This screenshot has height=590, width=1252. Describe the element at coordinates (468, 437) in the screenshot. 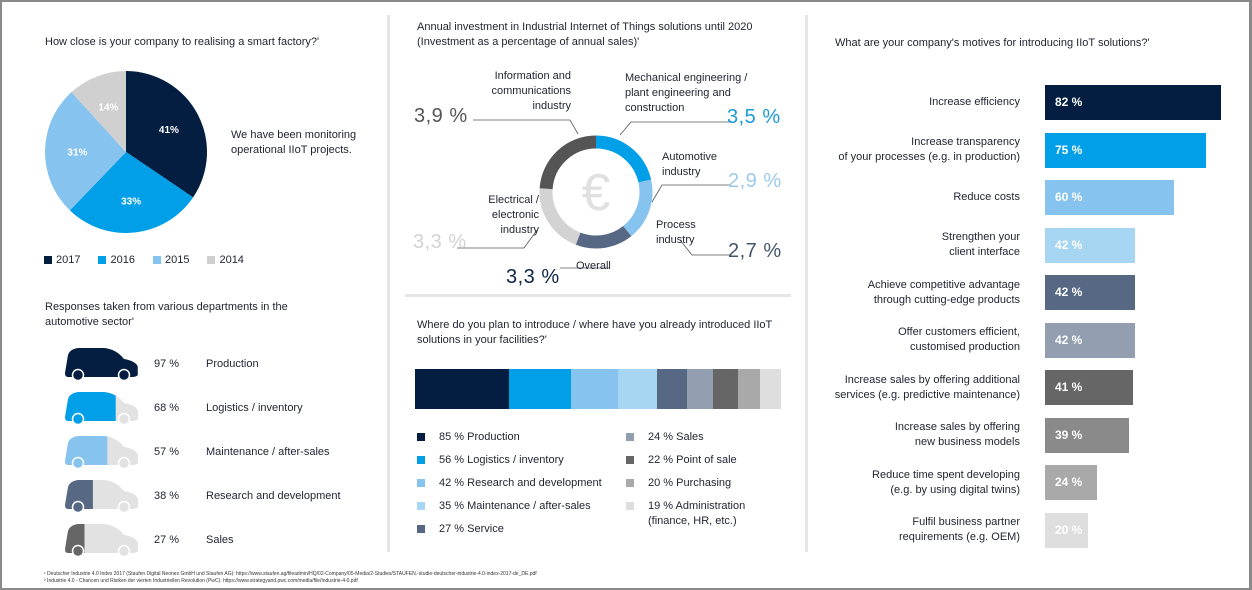

I see `stacked-legend-item: 85 % Production` at that location.